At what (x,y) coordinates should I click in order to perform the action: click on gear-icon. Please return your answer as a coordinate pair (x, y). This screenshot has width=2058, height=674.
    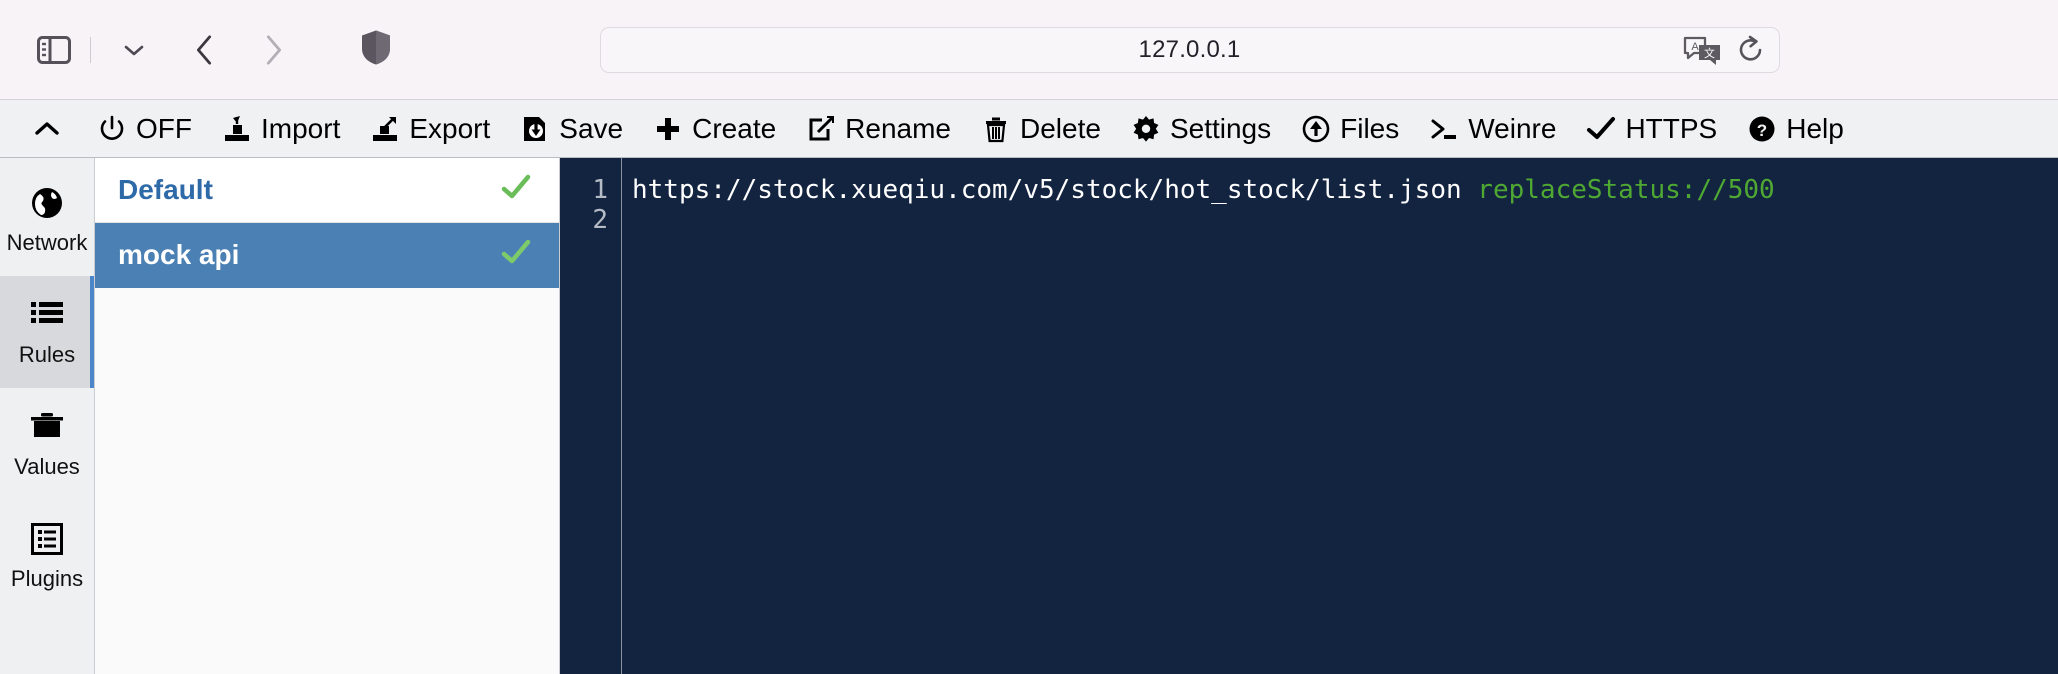
    Looking at the image, I should click on (1146, 129).